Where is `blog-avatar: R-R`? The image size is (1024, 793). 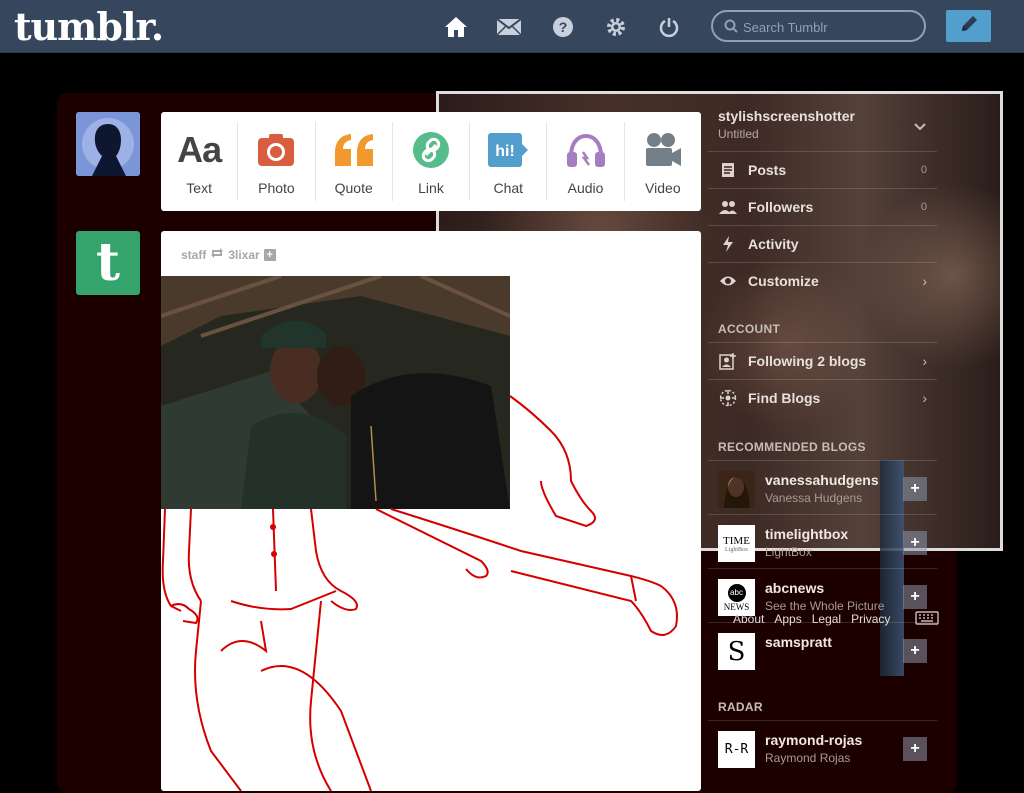 blog-avatar: R-R is located at coordinates (736, 749).